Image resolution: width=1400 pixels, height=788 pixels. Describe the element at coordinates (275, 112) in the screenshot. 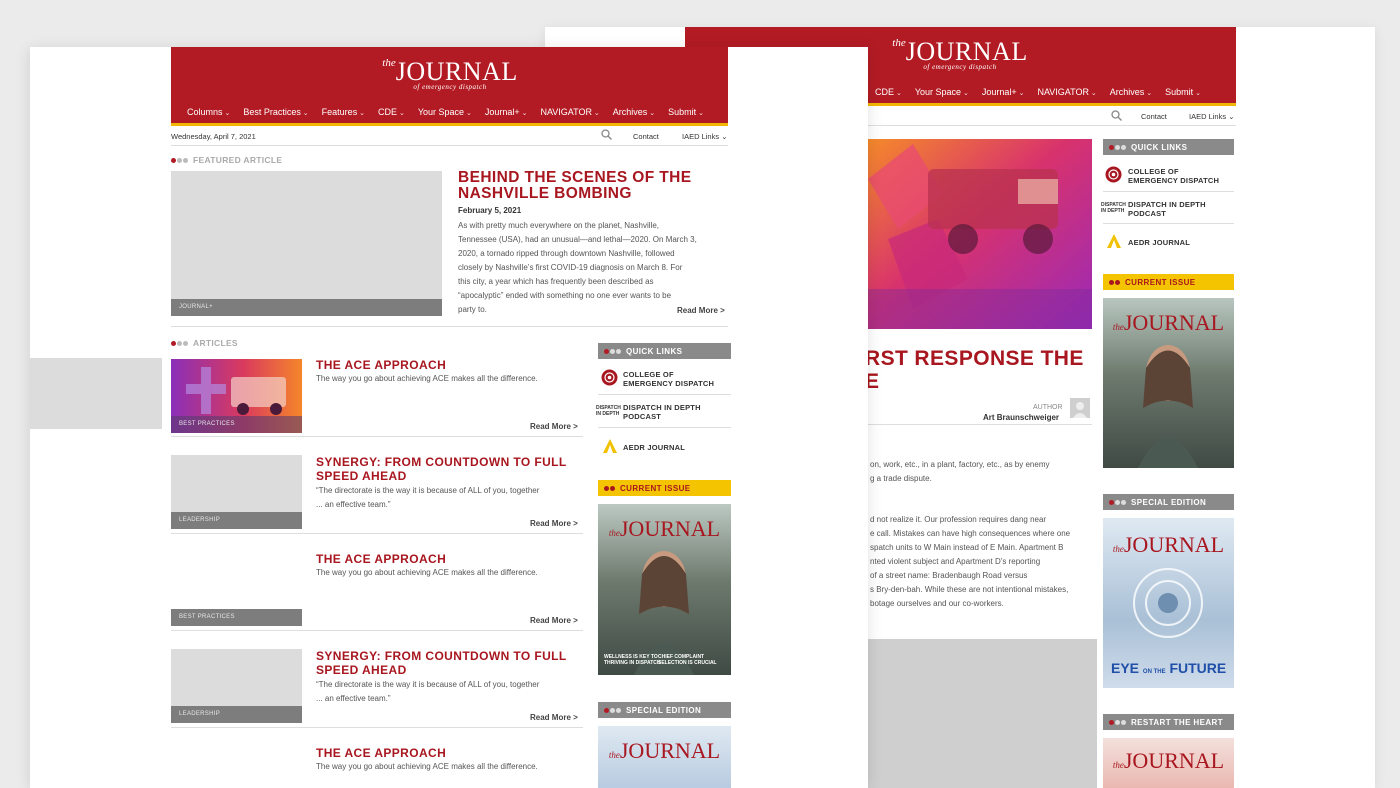

I see `nav-item-best-practices: Best Practices` at that location.